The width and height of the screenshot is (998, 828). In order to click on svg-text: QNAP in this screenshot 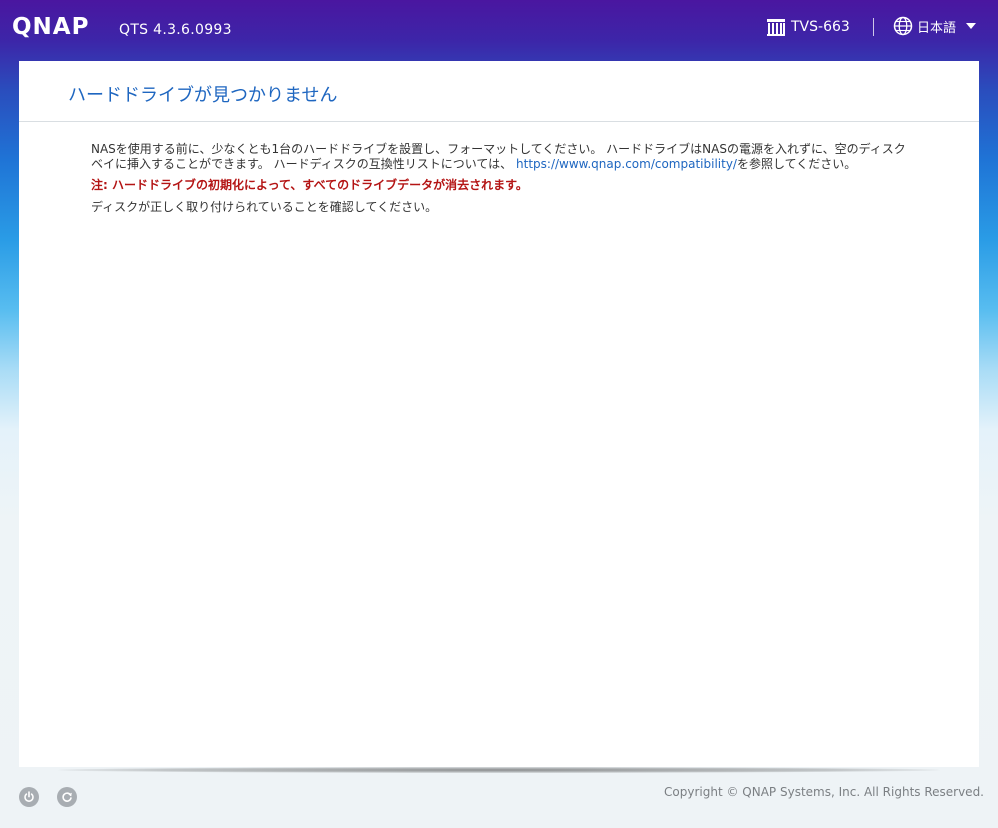, I will do `click(50, 26)`.